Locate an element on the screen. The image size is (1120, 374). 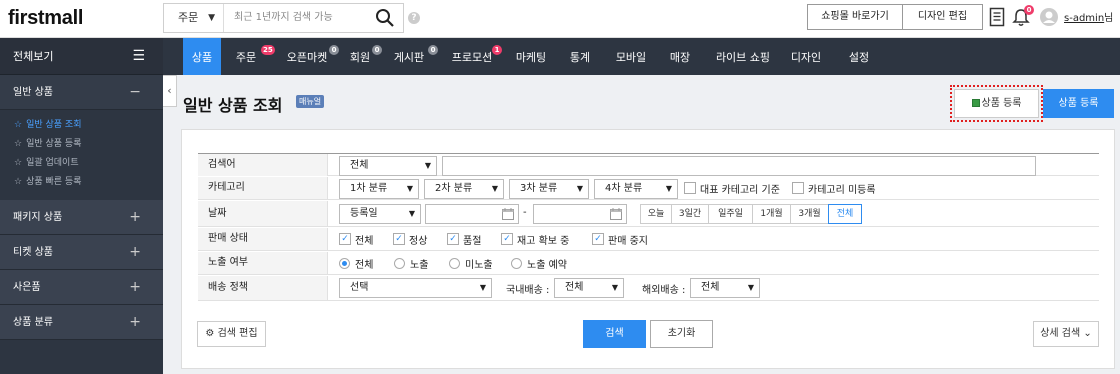
status-normal-checkbox: ✓ is located at coordinates (399, 239).